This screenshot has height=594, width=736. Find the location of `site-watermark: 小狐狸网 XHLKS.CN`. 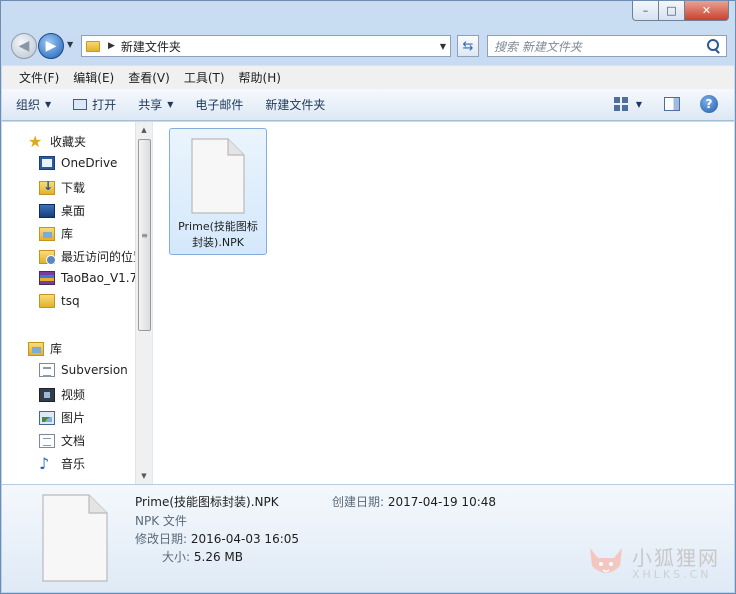

site-watermark: 小狐狸网 XHLKS.CN is located at coordinates (655, 564).